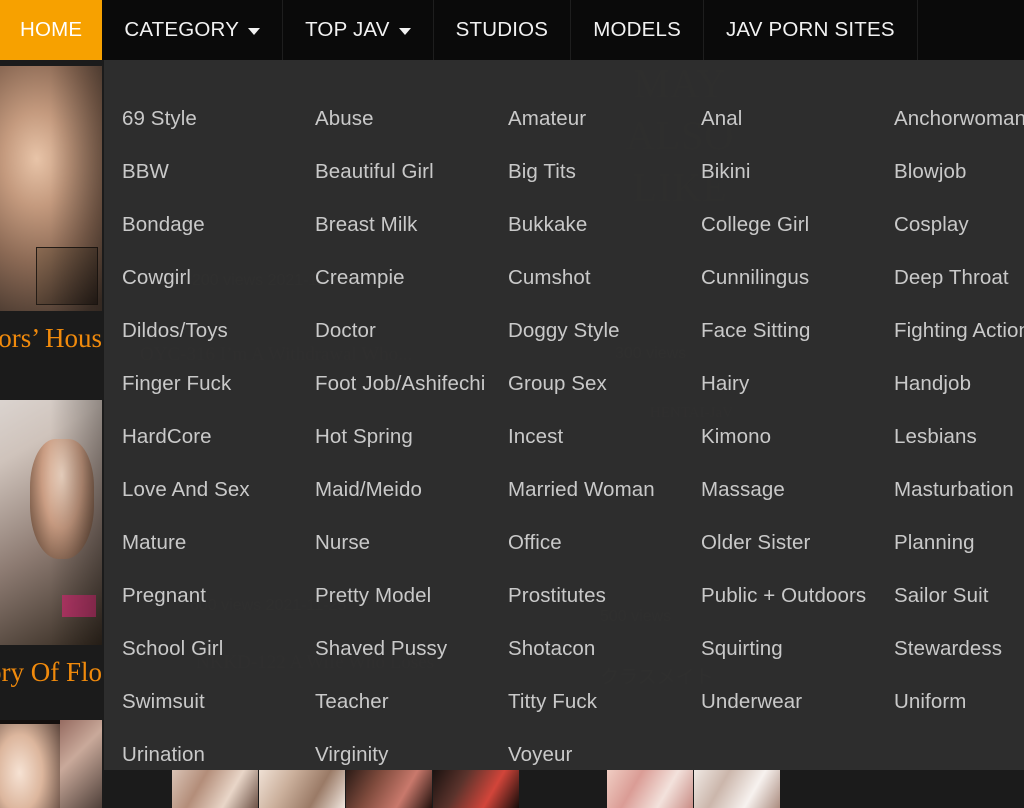  I want to click on category-link: Cosplay, so click(959, 224).